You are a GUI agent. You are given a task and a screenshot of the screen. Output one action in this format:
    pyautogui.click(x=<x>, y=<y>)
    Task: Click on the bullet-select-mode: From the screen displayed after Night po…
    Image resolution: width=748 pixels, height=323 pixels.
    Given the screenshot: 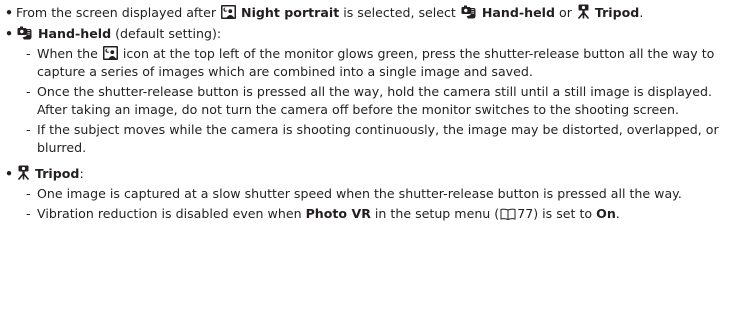 What is the action you would take?
    pyautogui.click(x=376, y=13)
    